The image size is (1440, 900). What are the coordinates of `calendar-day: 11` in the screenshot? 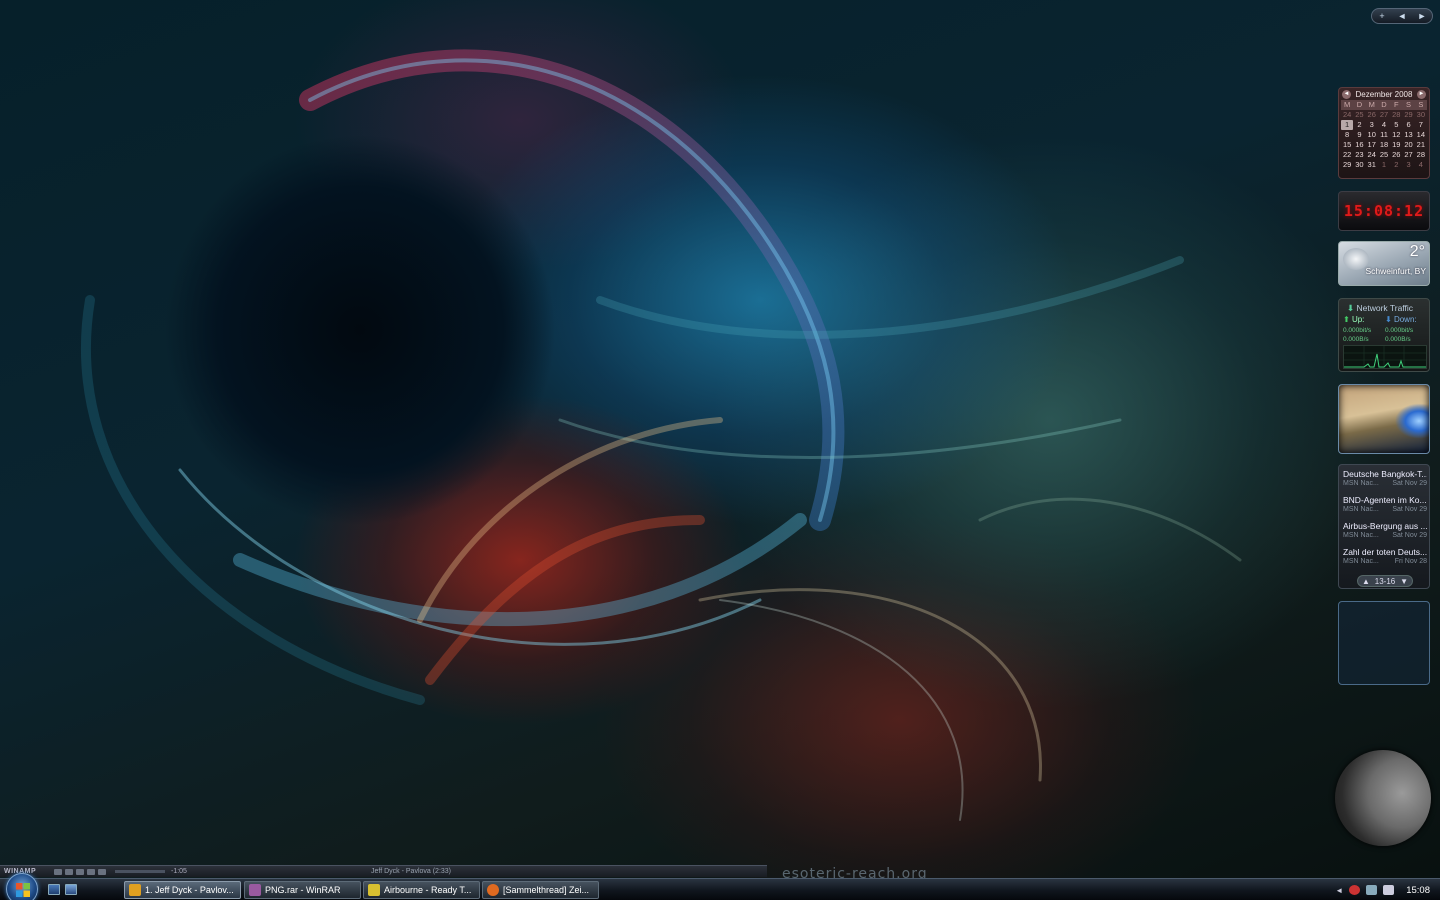 It's located at (1384, 135).